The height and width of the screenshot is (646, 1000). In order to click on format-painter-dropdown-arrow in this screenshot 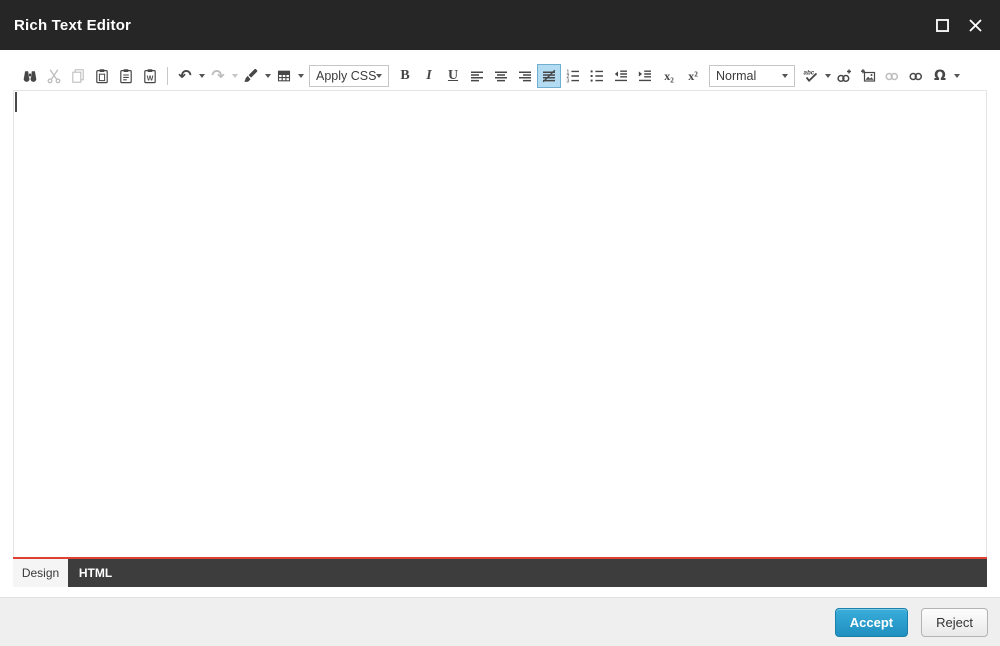, I will do `click(267, 76)`.